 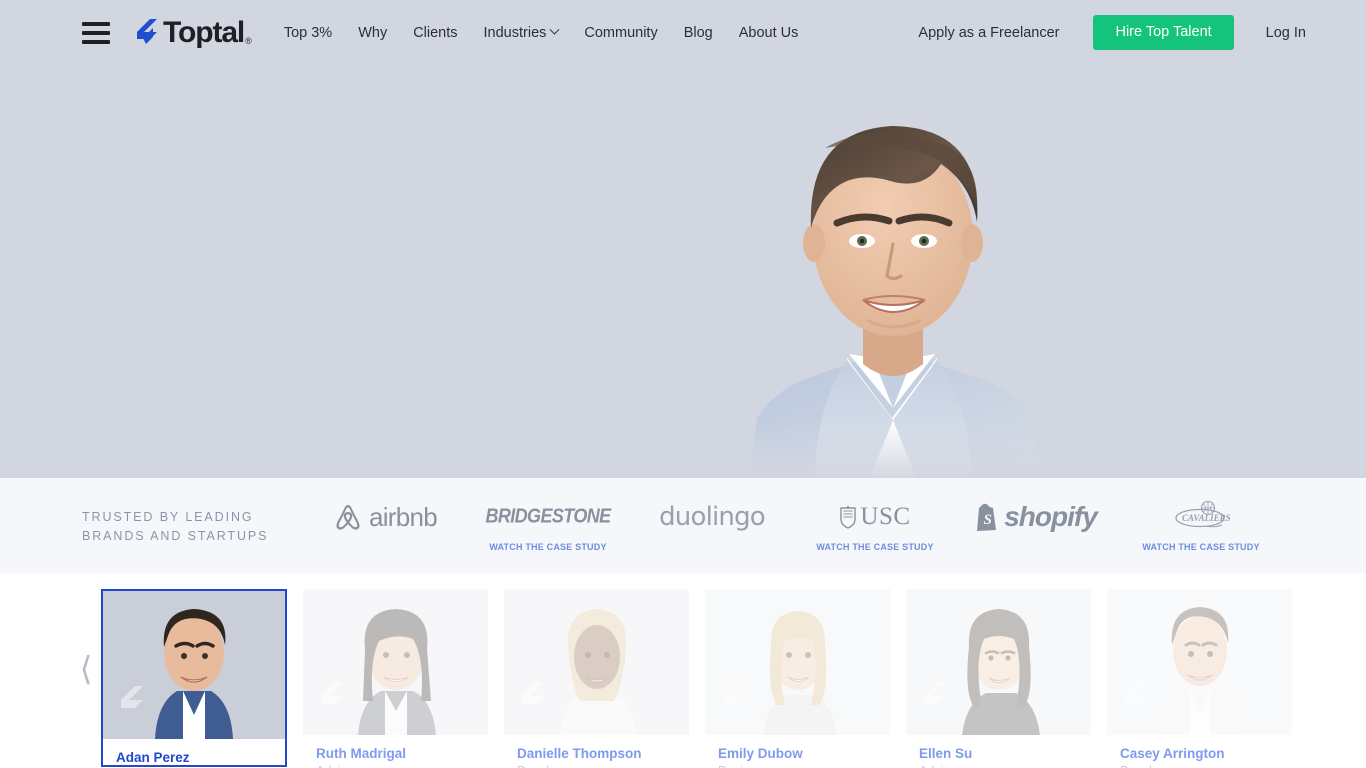 I want to click on nav-label: Top 3%, so click(x=308, y=32).